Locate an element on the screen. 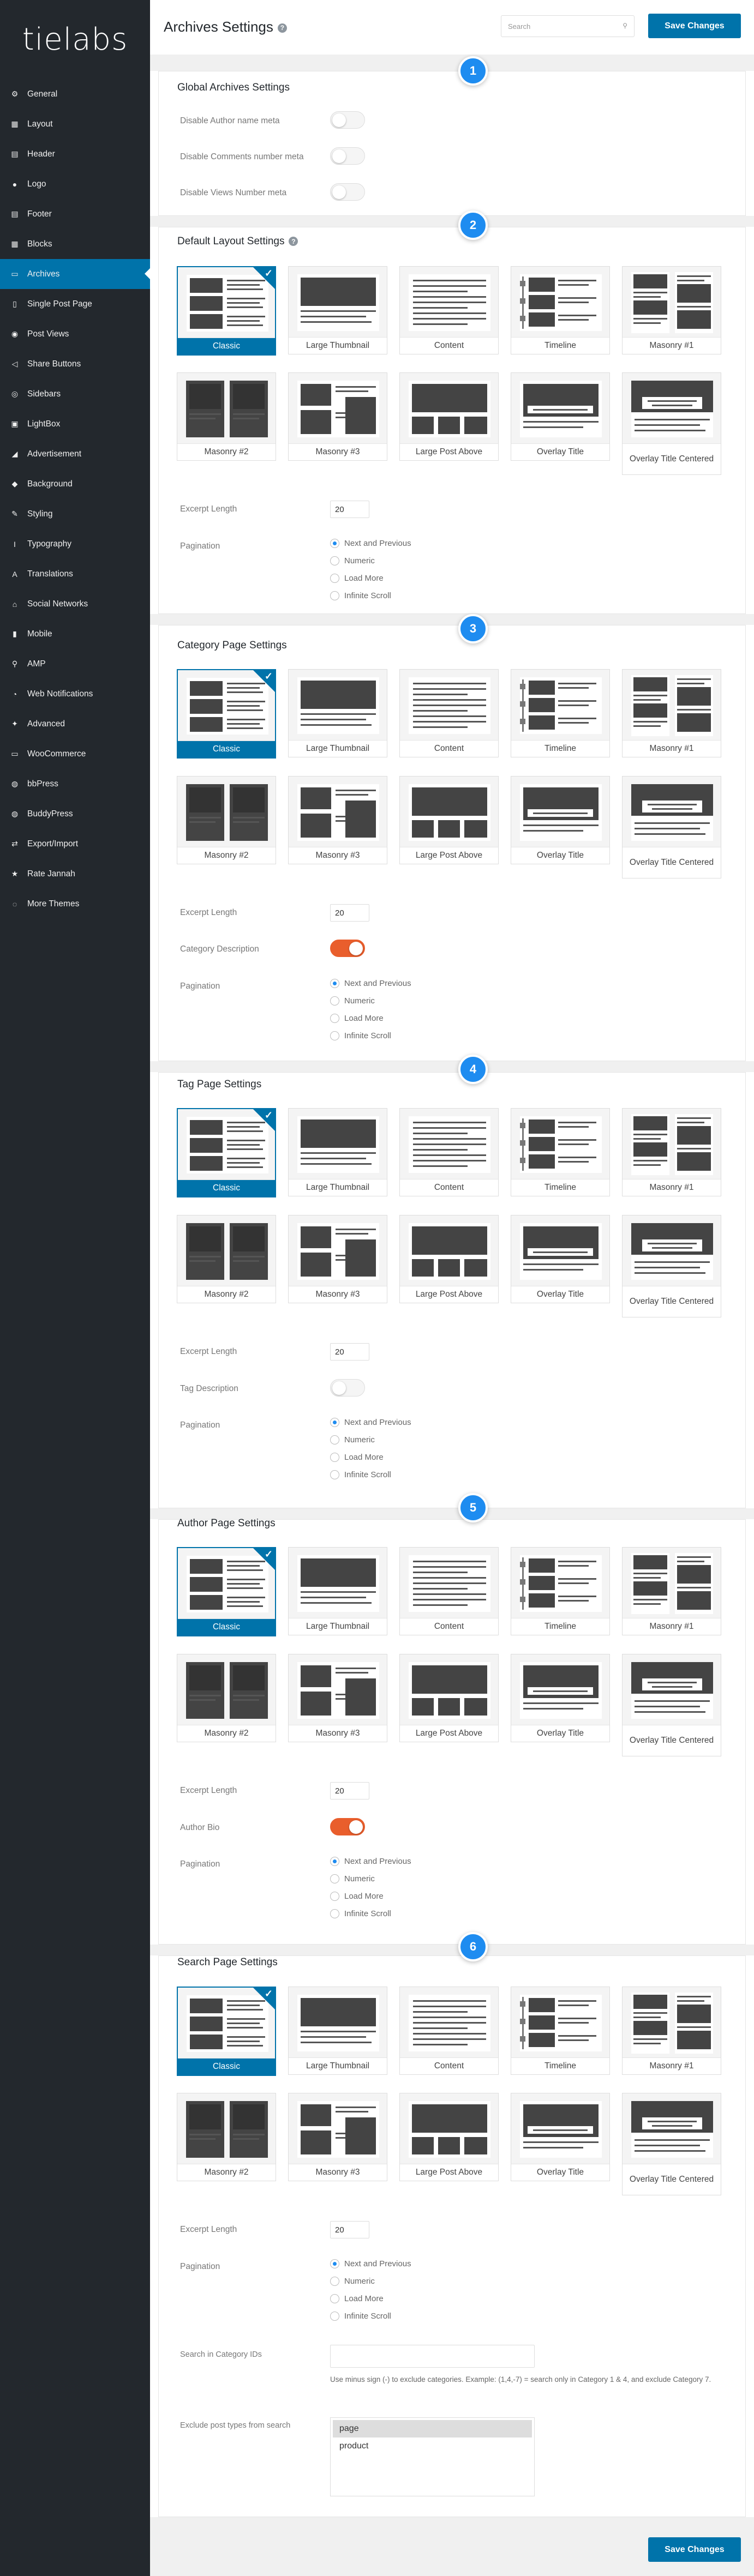 This screenshot has width=754, height=2576. sidebar-item-web-notifications: ◔ Web Notifications is located at coordinates (75, 694).